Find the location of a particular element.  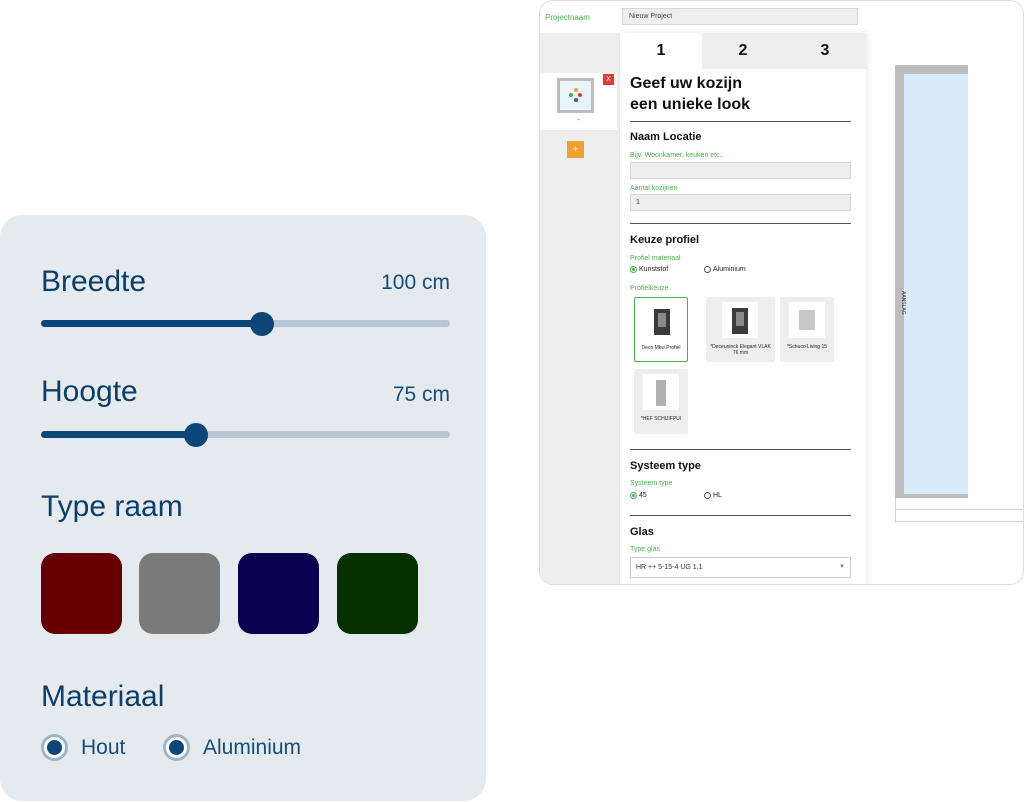

system-type-label: Systeem type is located at coordinates (651, 483).